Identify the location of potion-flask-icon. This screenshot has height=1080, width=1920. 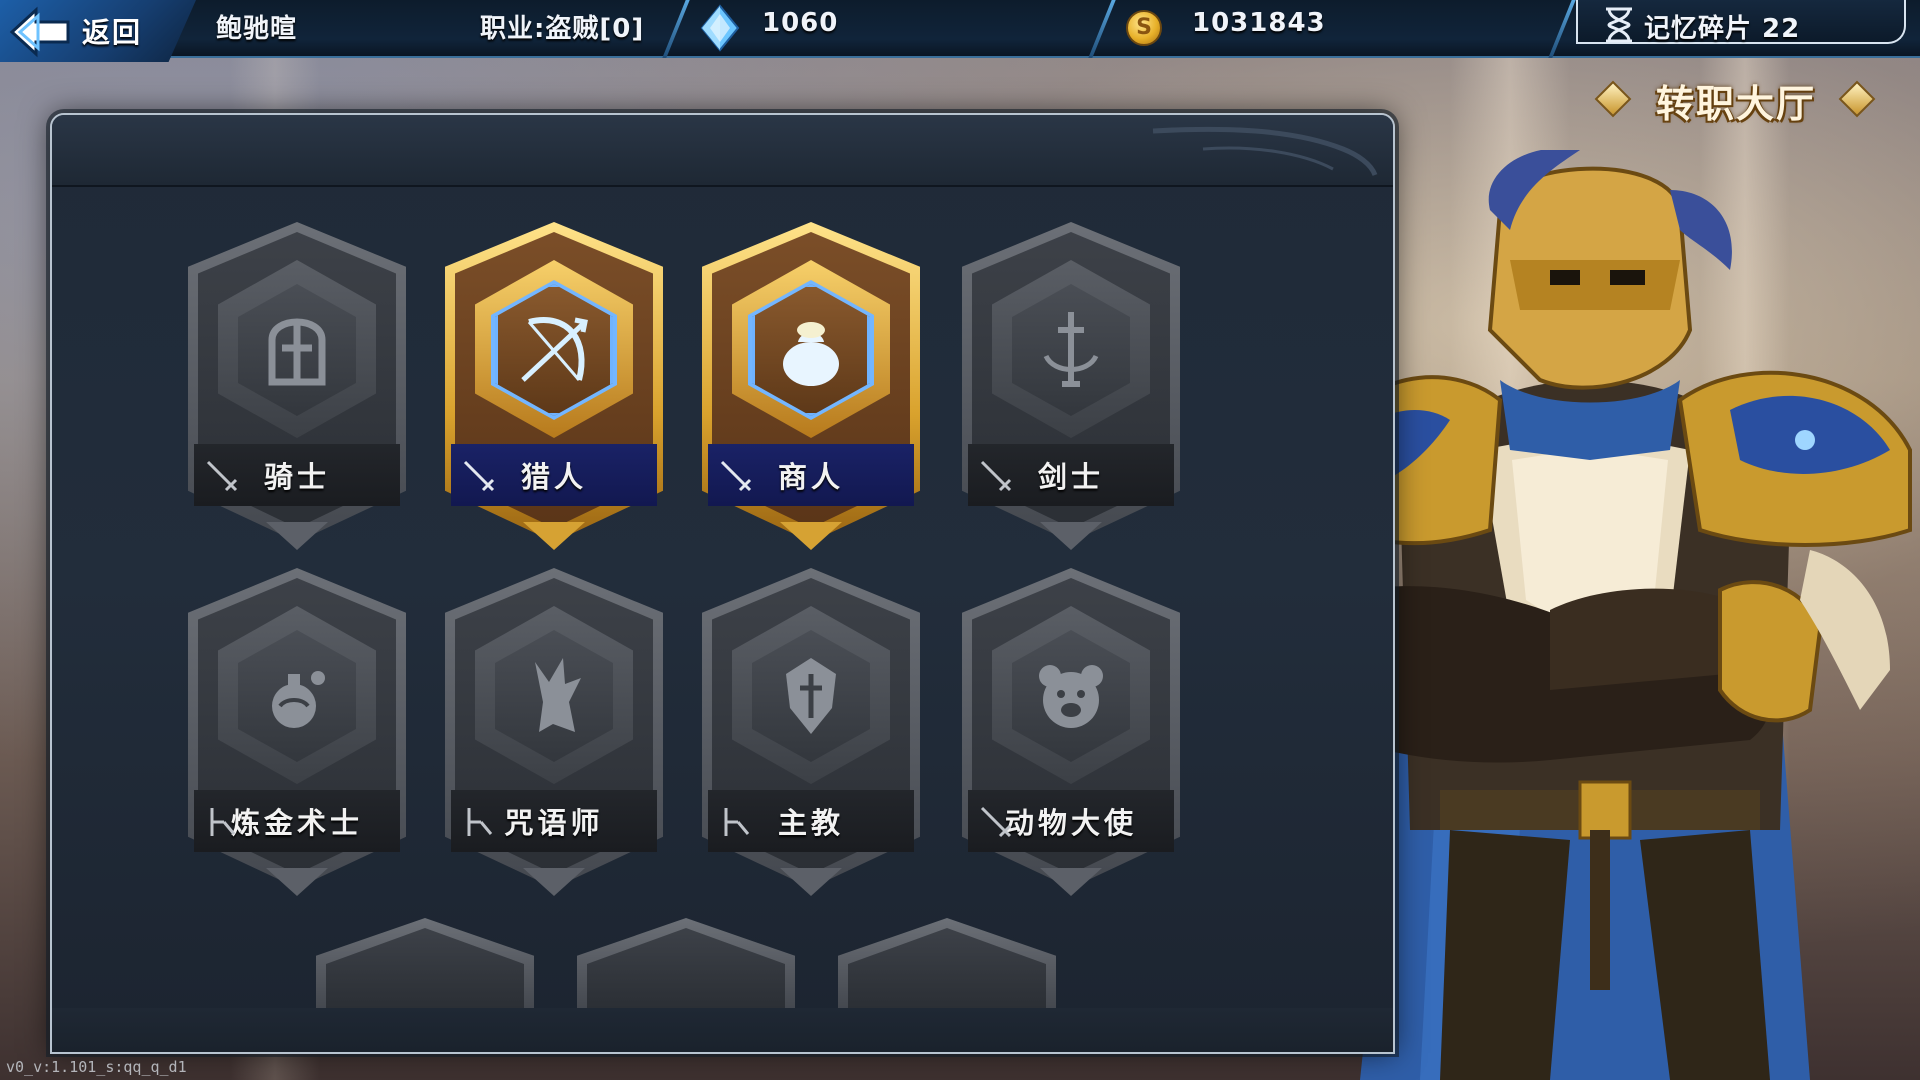
(298, 699).